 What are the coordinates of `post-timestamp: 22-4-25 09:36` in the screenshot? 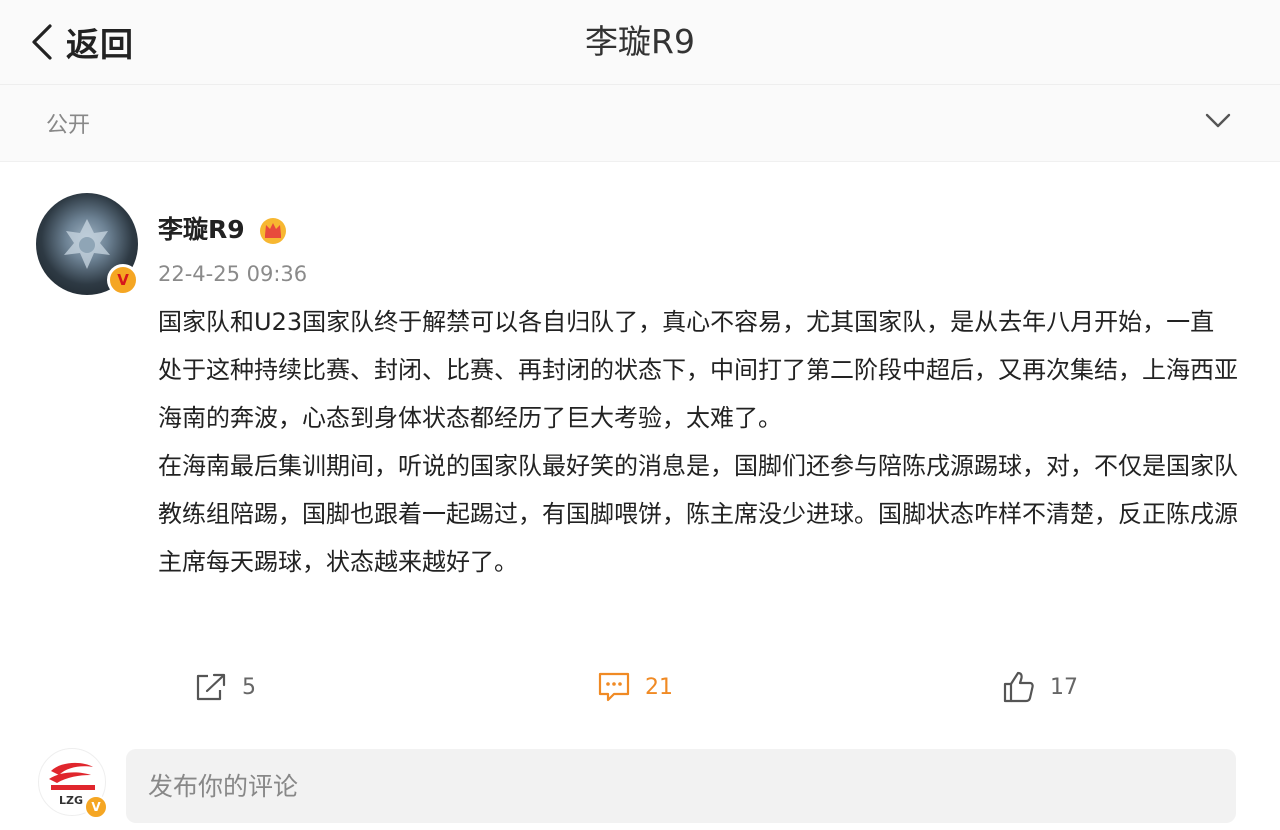 It's located at (233, 274).